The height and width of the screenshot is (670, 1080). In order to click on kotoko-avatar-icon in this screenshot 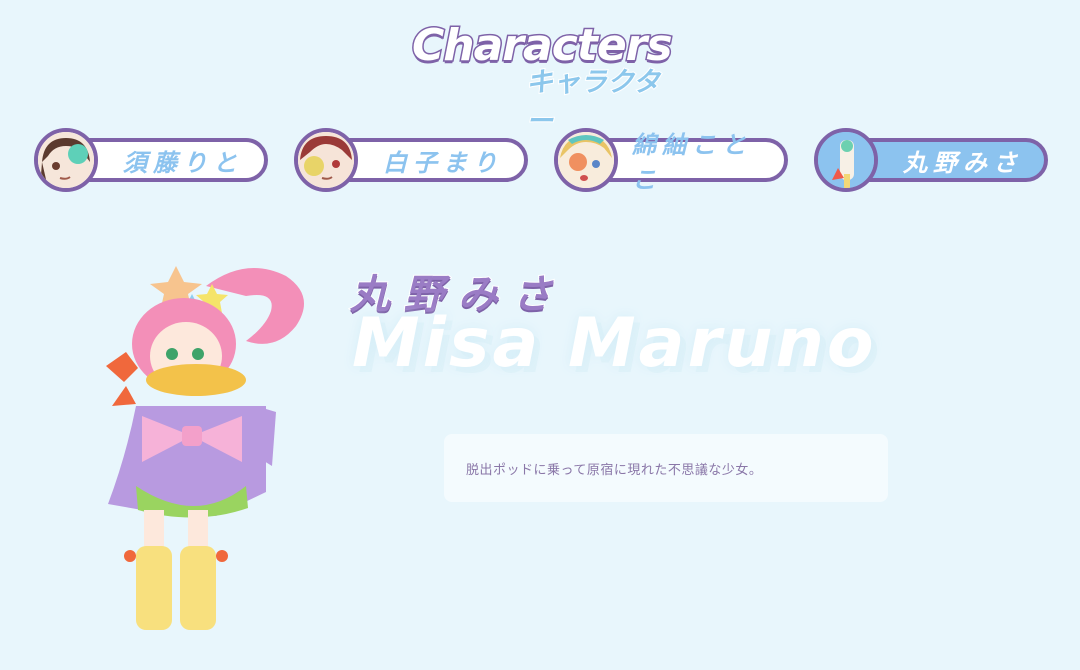, I will do `click(586, 160)`.